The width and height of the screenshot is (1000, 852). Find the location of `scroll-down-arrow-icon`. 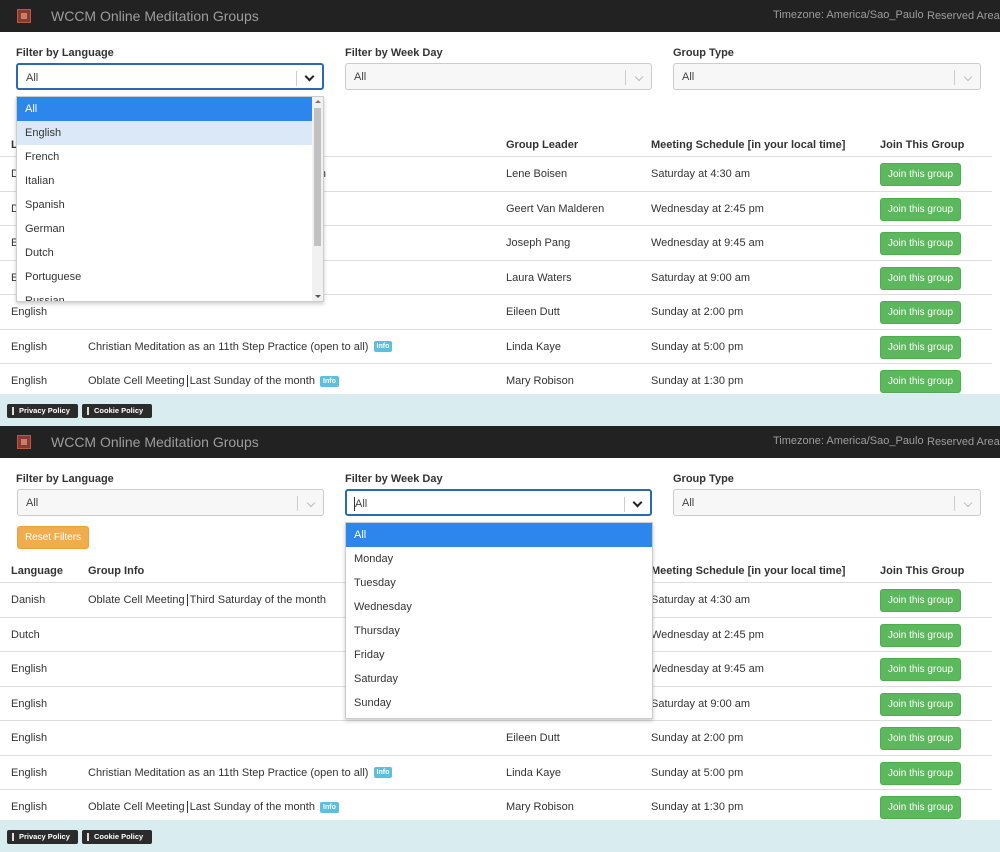

scroll-down-arrow-icon is located at coordinates (318, 296).